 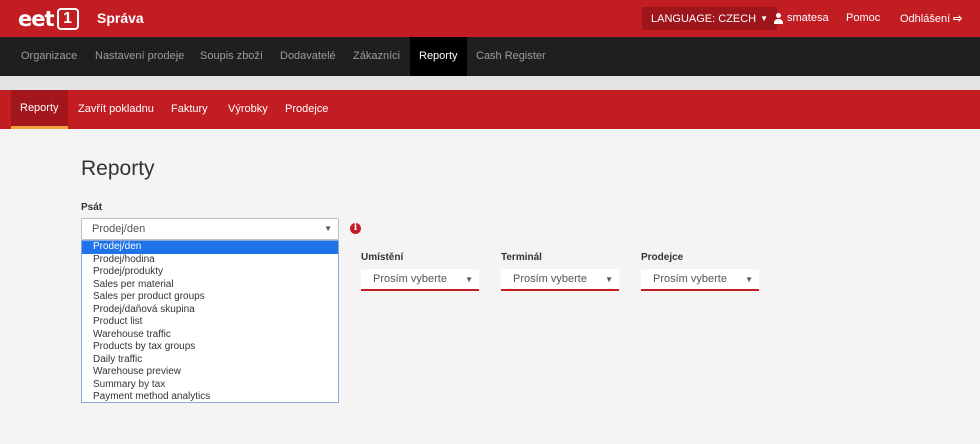 What do you see at coordinates (690, 279) in the screenshot?
I see `seller-value: Prosím vyberte` at bounding box center [690, 279].